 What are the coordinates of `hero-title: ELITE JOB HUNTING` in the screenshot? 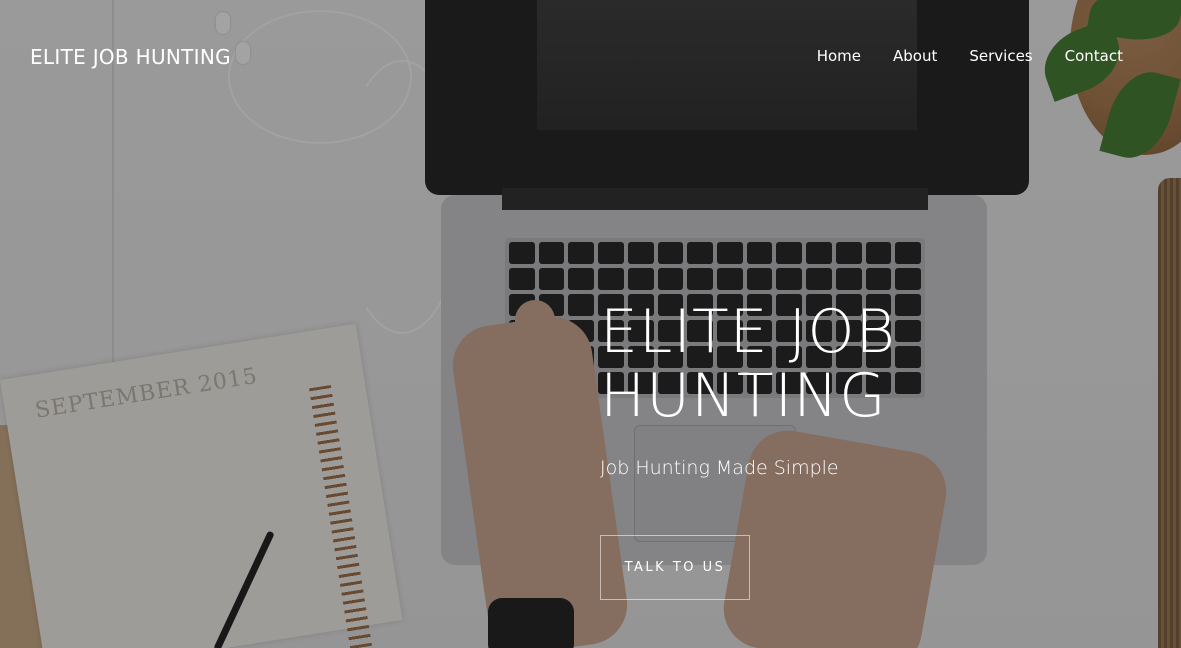 It's located at (860, 364).